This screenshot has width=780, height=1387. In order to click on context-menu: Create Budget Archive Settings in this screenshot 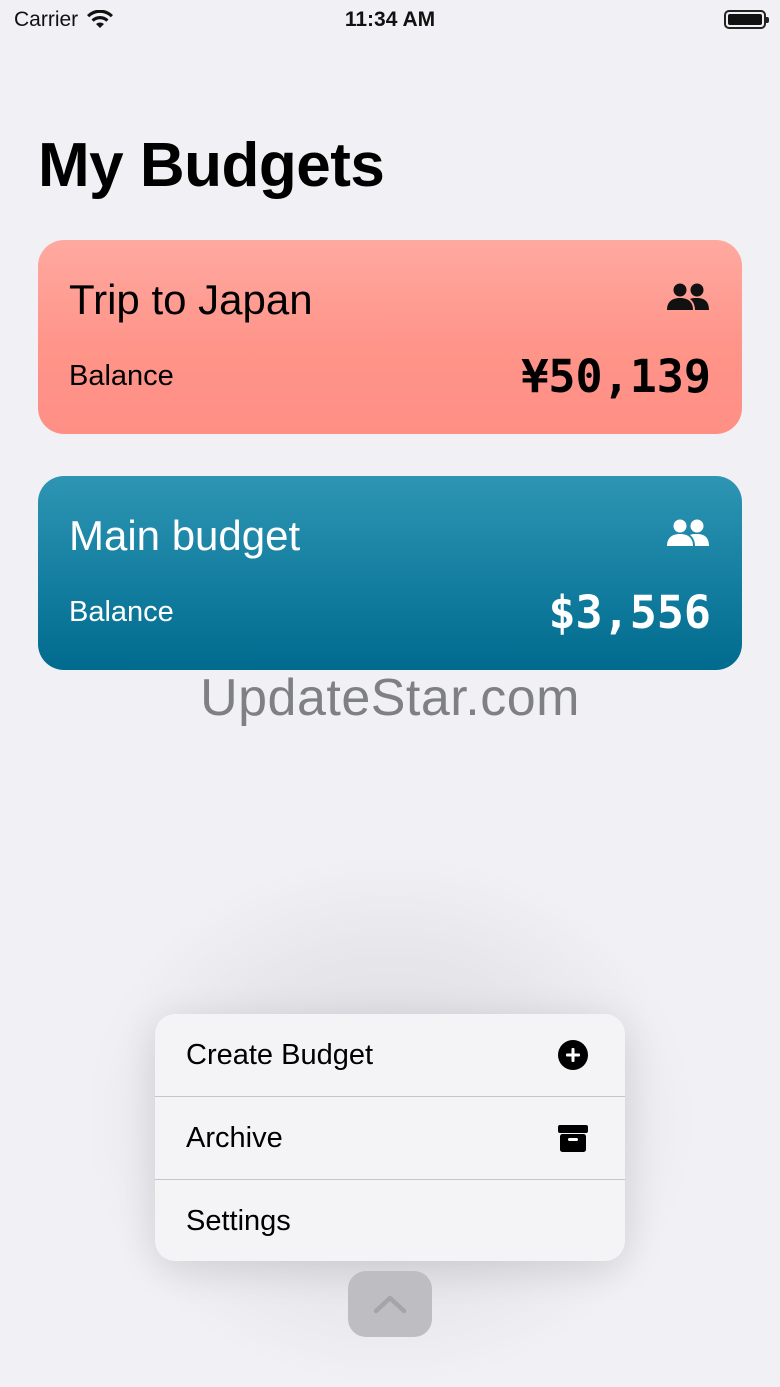, I will do `click(390, 1137)`.